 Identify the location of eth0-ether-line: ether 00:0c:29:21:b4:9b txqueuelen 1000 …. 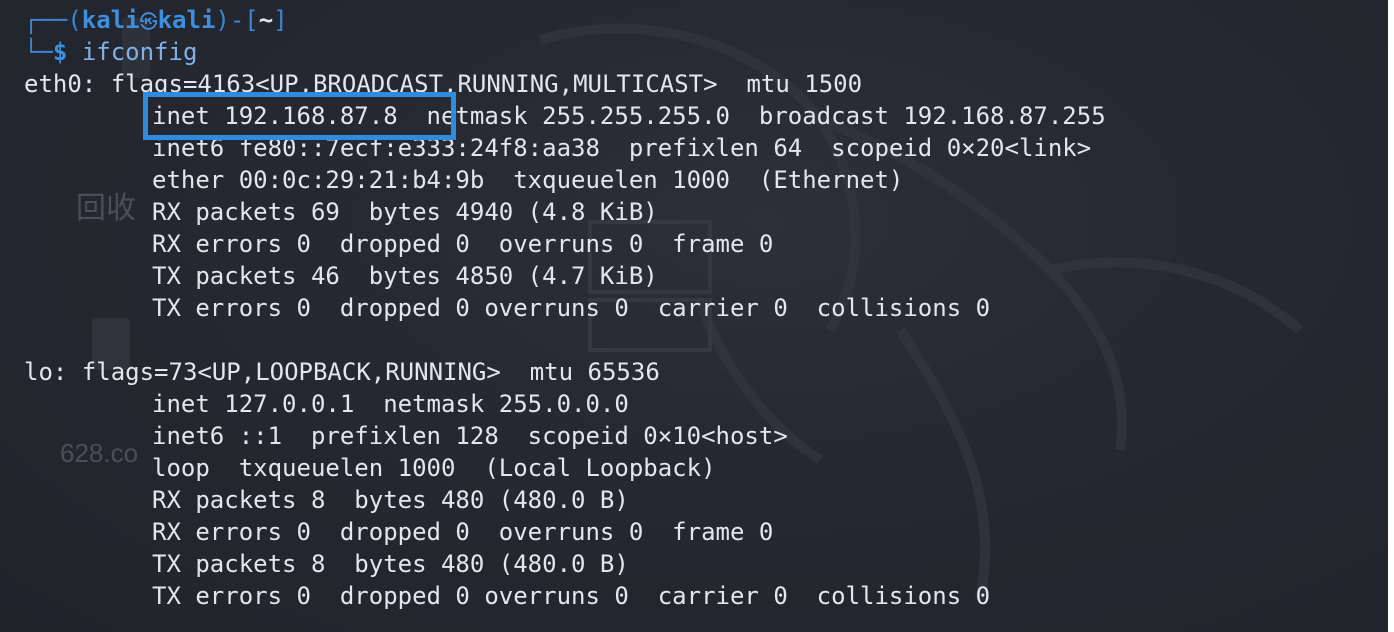
(565, 180).